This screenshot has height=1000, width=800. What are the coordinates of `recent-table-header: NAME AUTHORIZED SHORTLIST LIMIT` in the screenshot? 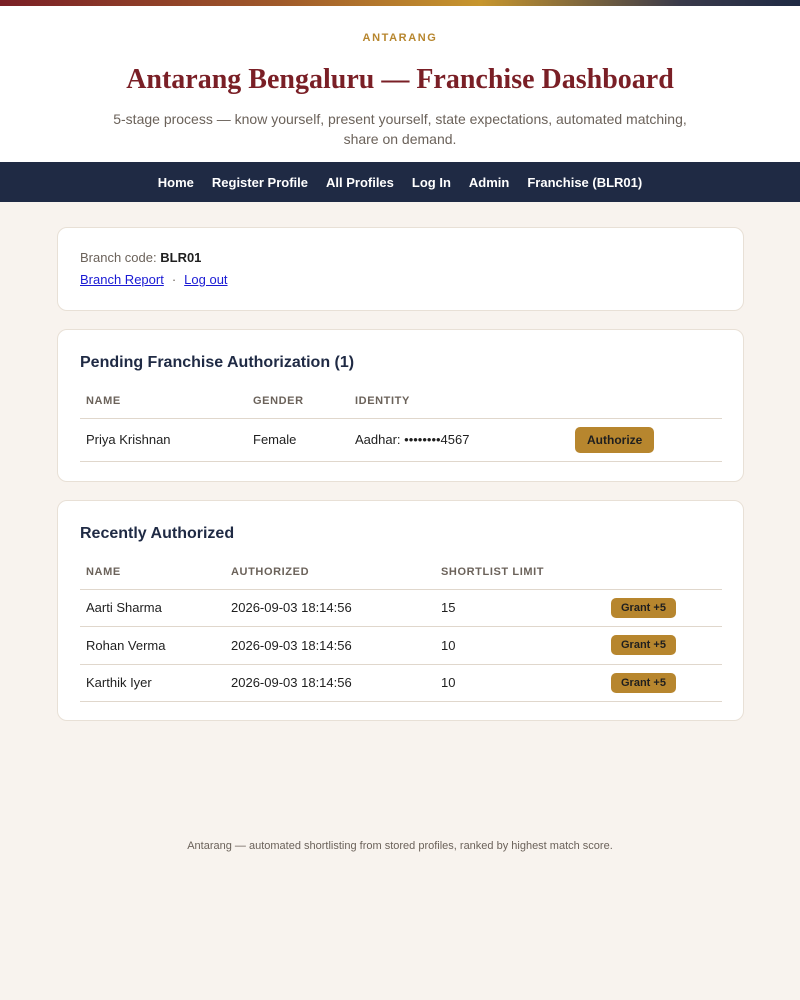 It's located at (401, 572).